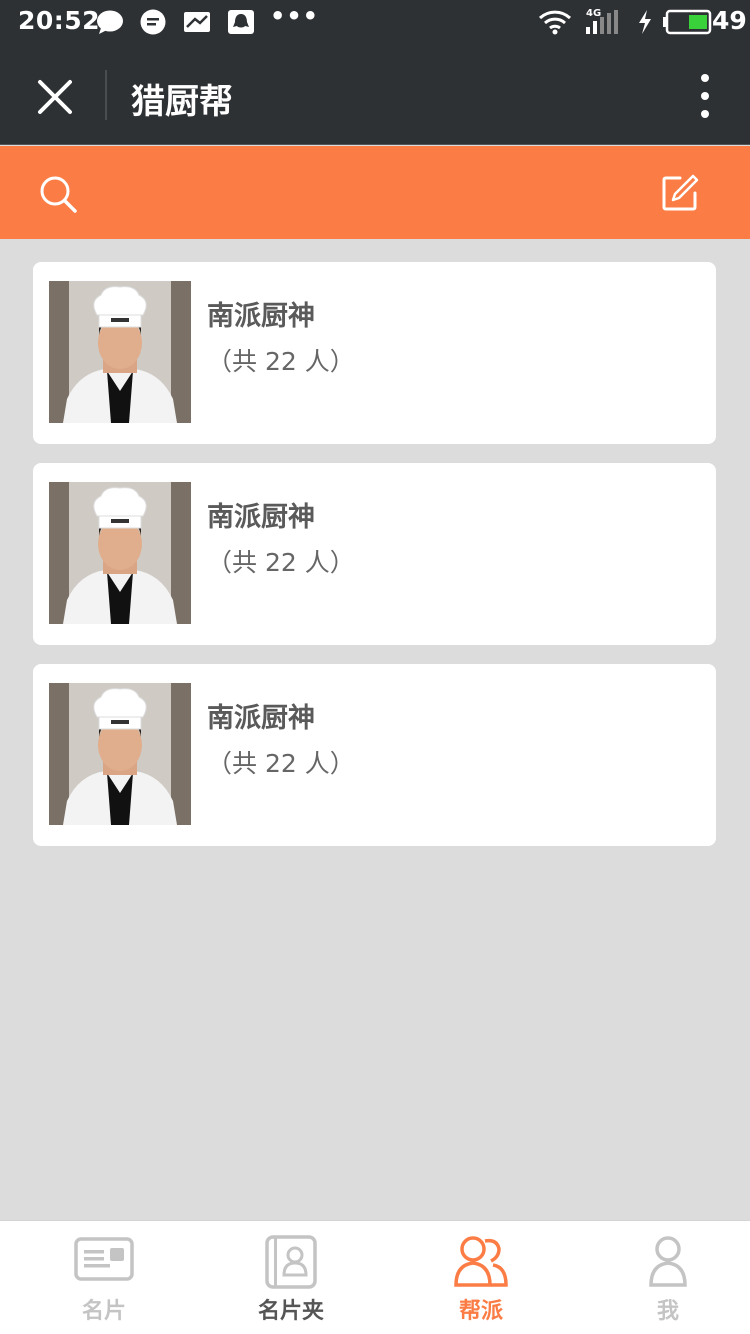 This screenshot has width=750, height=1334. I want to click on tab-label: 名片, so click(103, 1311).